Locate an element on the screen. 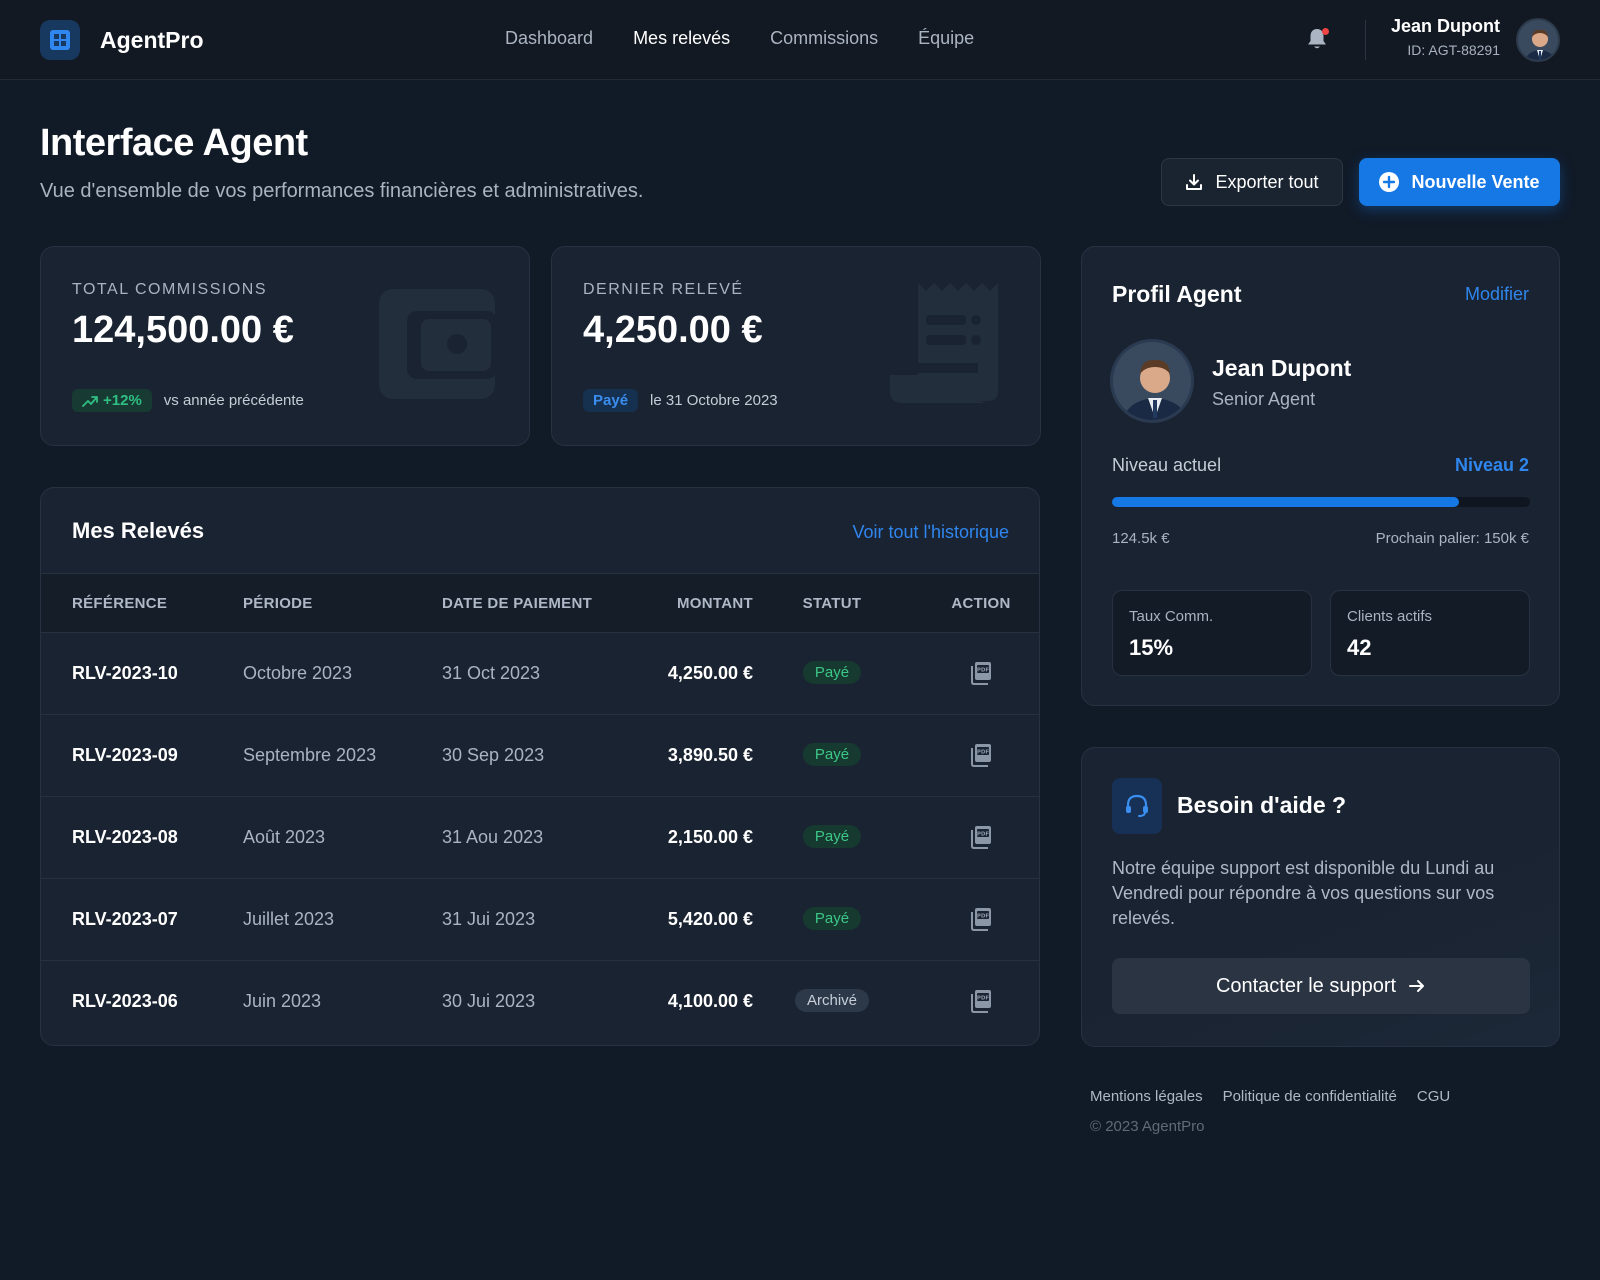 The image size is (1600, 1280). trend-badge: +12% is located at coordinates (112, 400).